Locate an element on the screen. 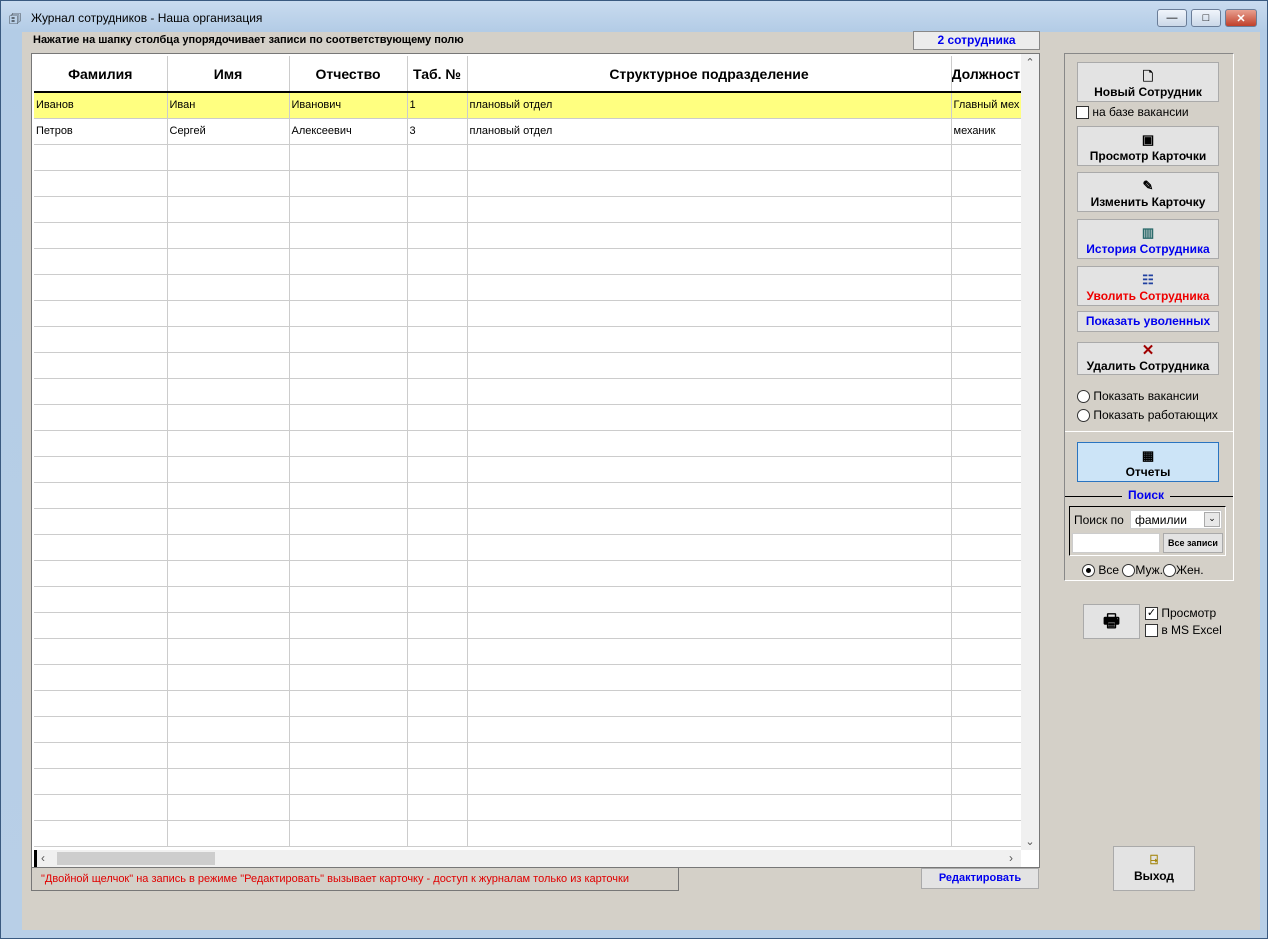 Image resolution: width=1268 pixels, height=939 pixels. table-cell: 3 is located at coordinates (437, 131).